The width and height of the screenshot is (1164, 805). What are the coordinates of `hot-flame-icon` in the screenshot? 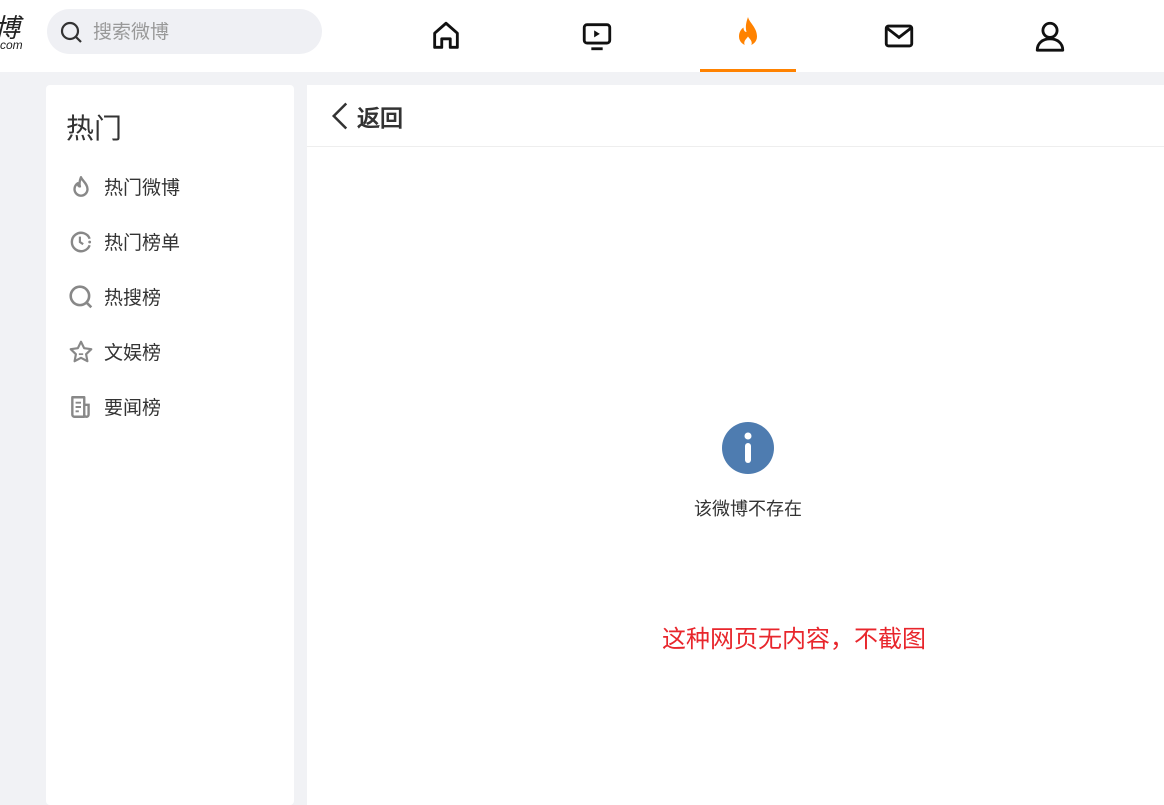 It's located at (748, 31).